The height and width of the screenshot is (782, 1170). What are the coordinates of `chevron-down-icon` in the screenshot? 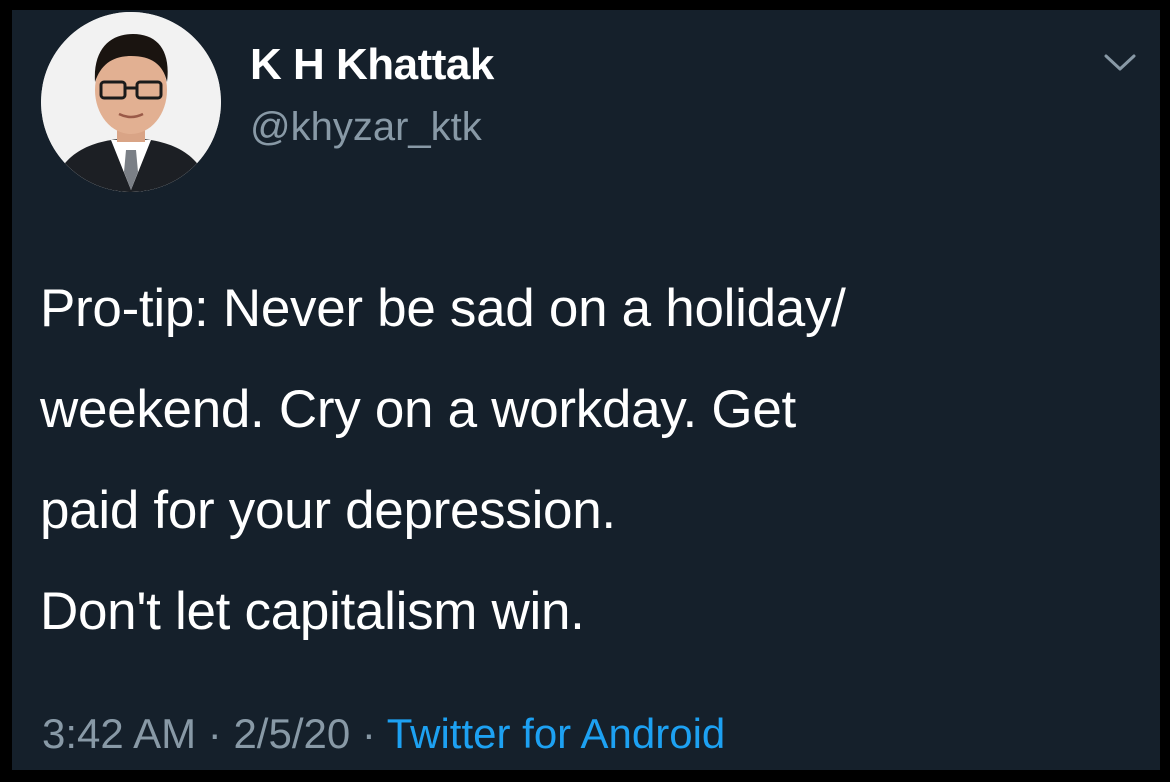 It's located at (1120, 62).